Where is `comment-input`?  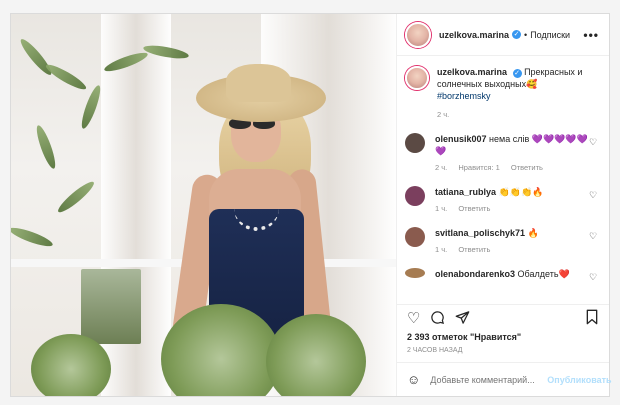 comment-input is located at coordinates (489, 379).